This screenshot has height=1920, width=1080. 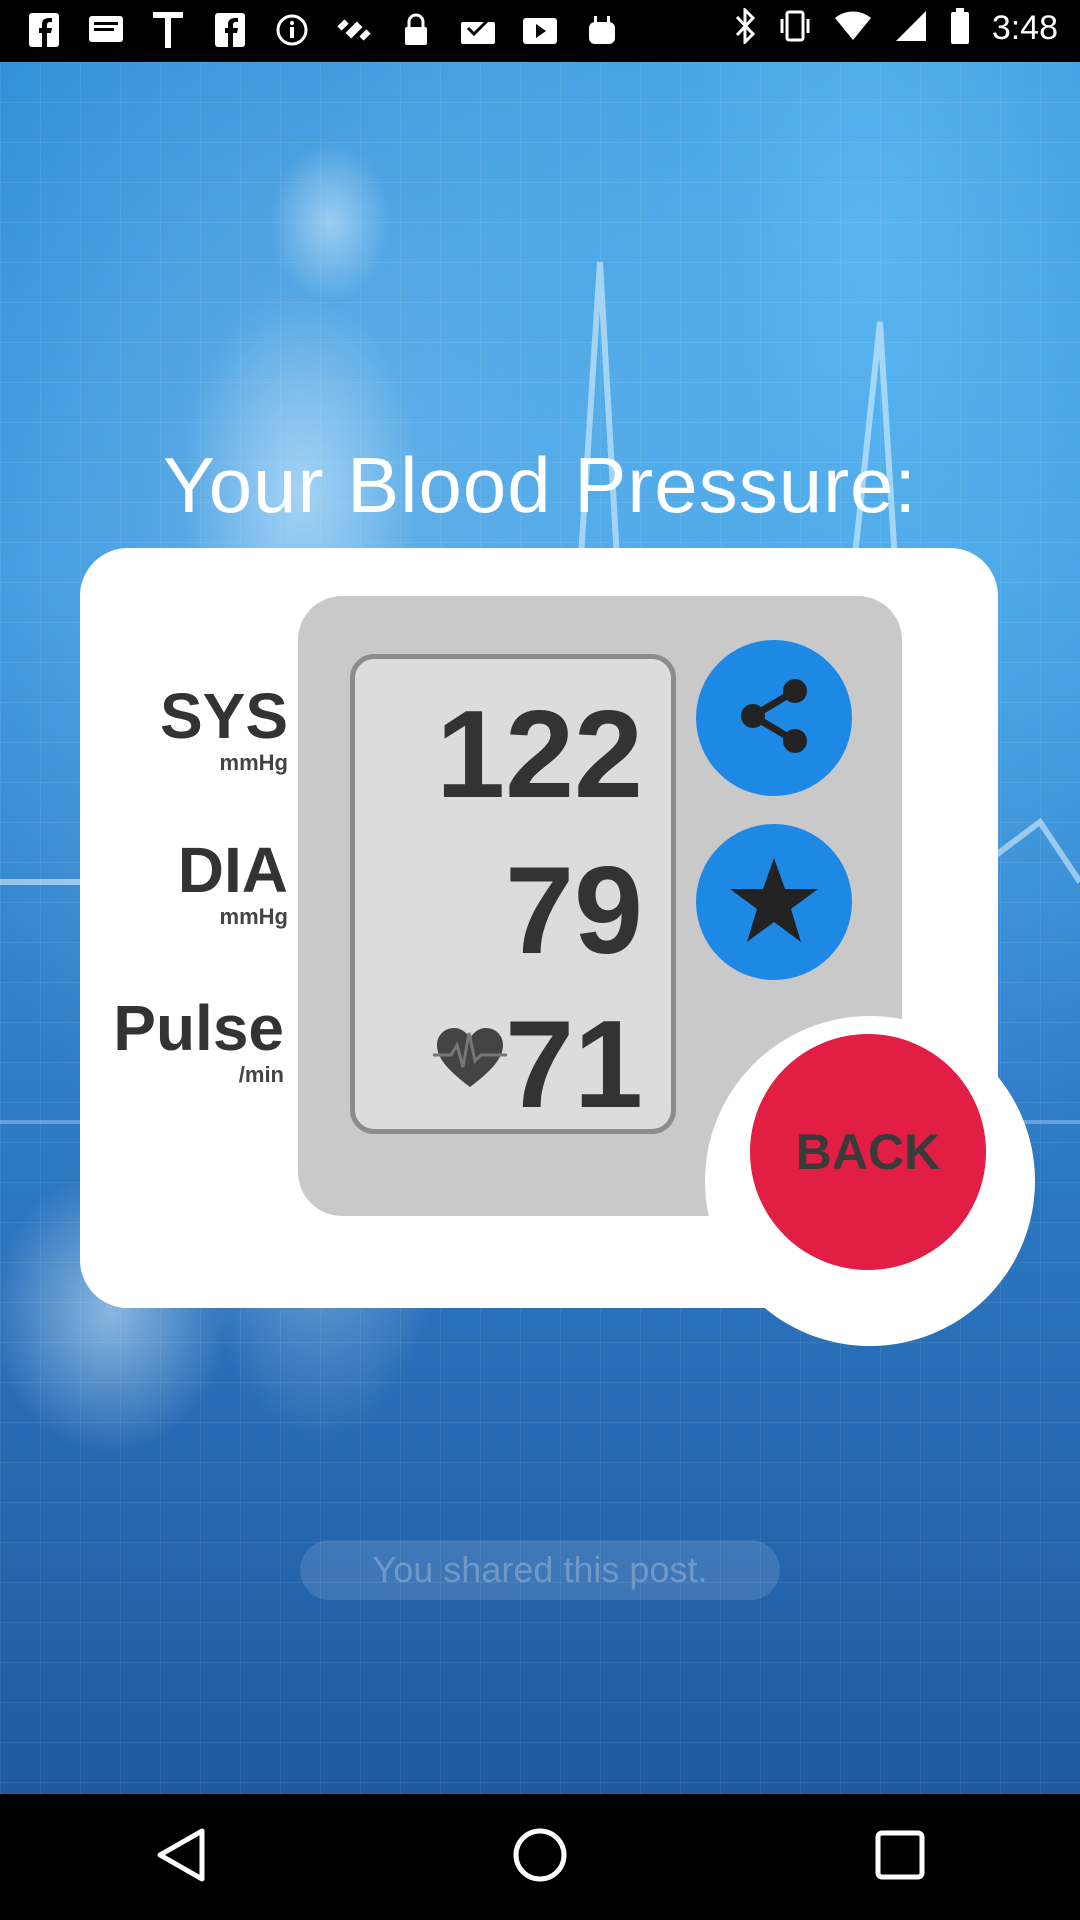 What do you see at coordinates (354, 30) in the screenshot?
I see `satellite-icon` at bounding box center [354, 30].